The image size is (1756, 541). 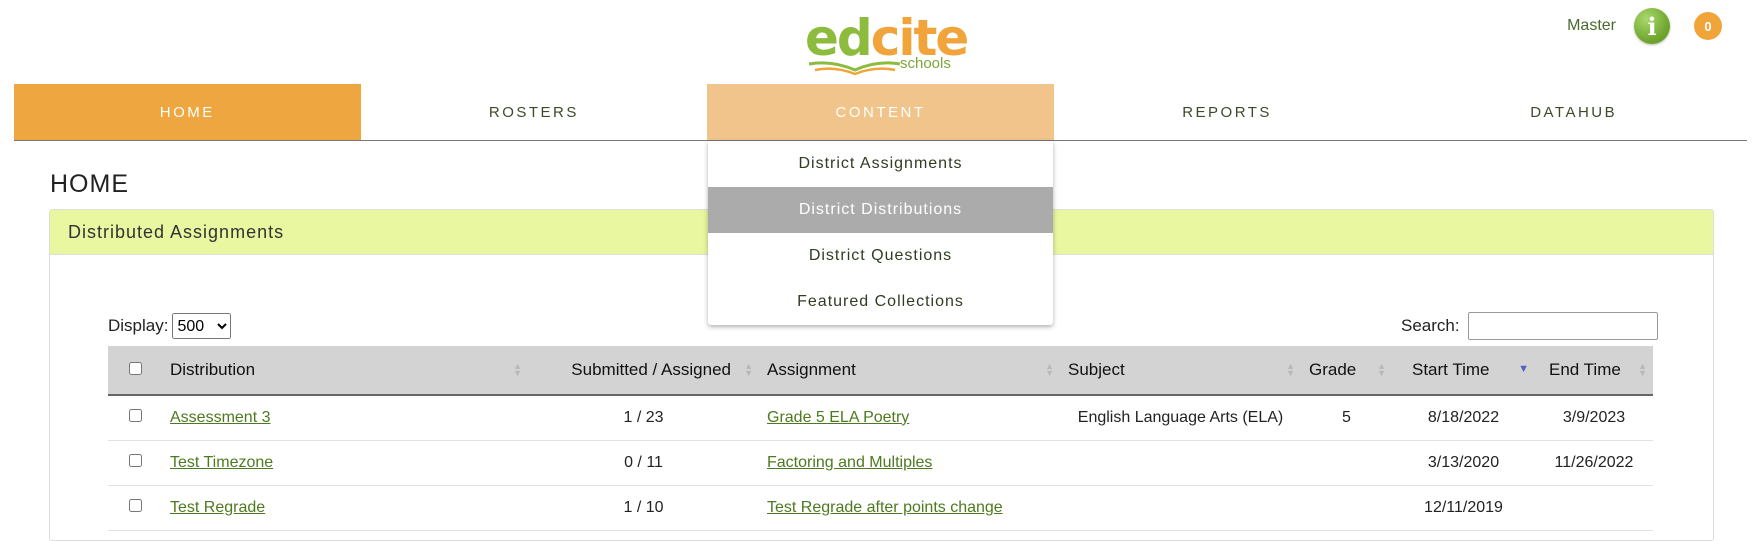 I want to click on distribution-link: Test Regrade, so click(x=217, y=507).